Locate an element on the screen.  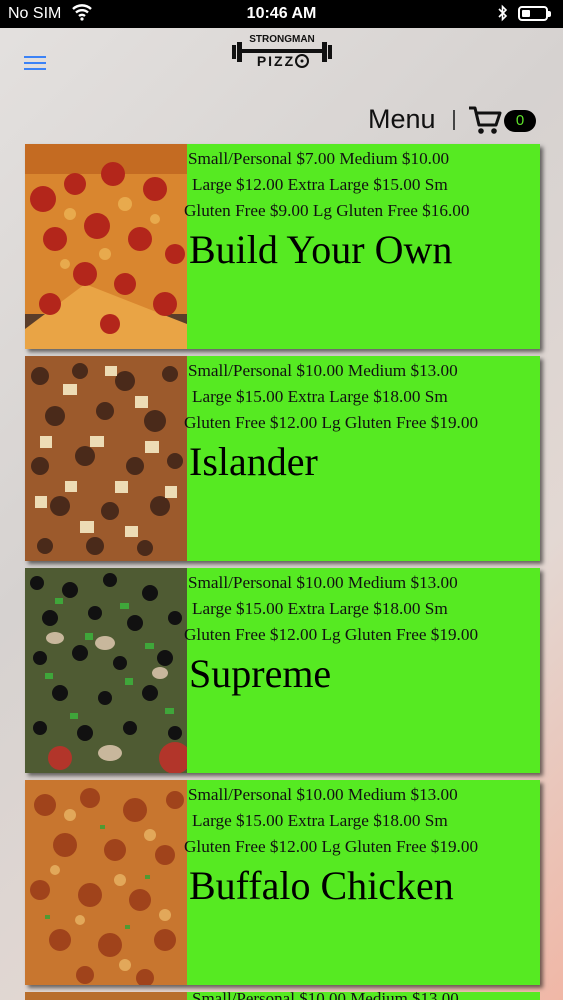
battery-icon is located at coordinates (534, 13).